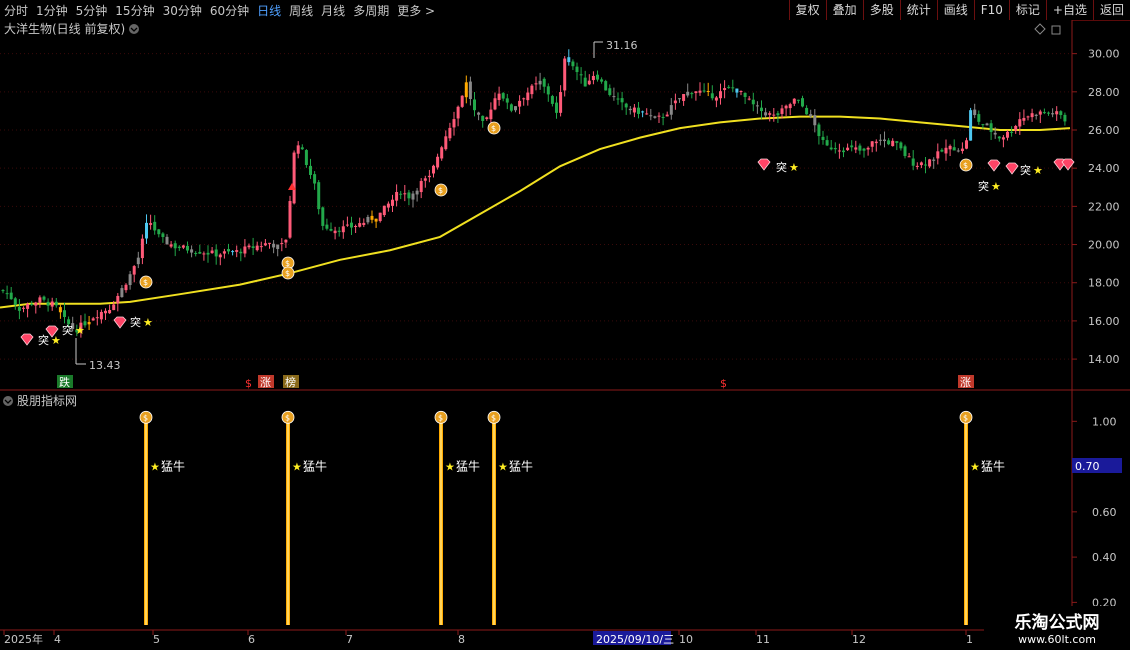  I want to click on period-tab-7: 周线, so click(301, 10).